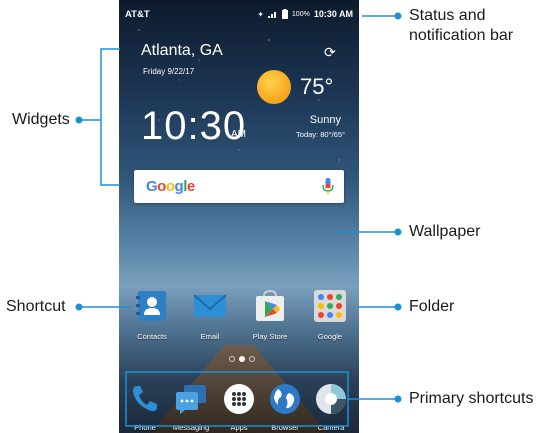  What do you see at coordinates (331, 427) in the screenshot?
I see `dock-label: Camera` at bounding box center [331, 427].